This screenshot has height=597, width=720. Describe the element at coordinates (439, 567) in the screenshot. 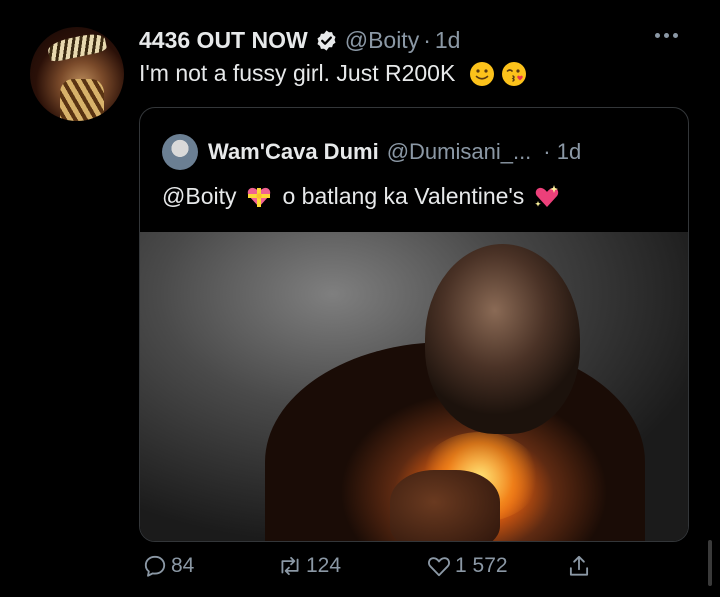

I see `heart-icon` at that location.